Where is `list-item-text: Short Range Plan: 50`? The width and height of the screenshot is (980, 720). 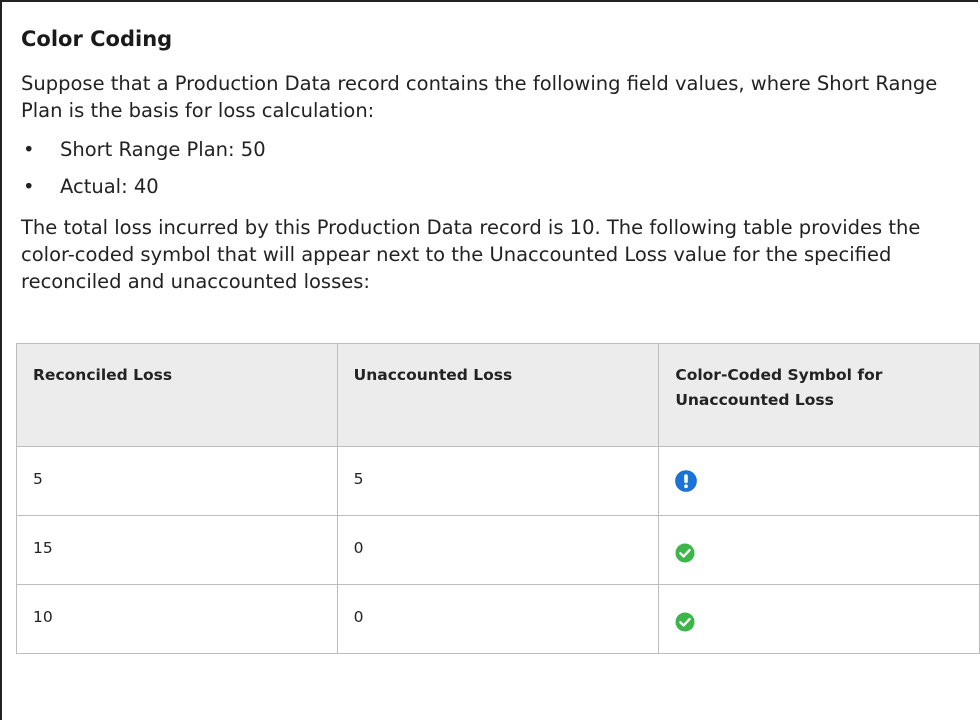 list-item-text: Short Range Plan: 50 is located at coordinates (163, 149).